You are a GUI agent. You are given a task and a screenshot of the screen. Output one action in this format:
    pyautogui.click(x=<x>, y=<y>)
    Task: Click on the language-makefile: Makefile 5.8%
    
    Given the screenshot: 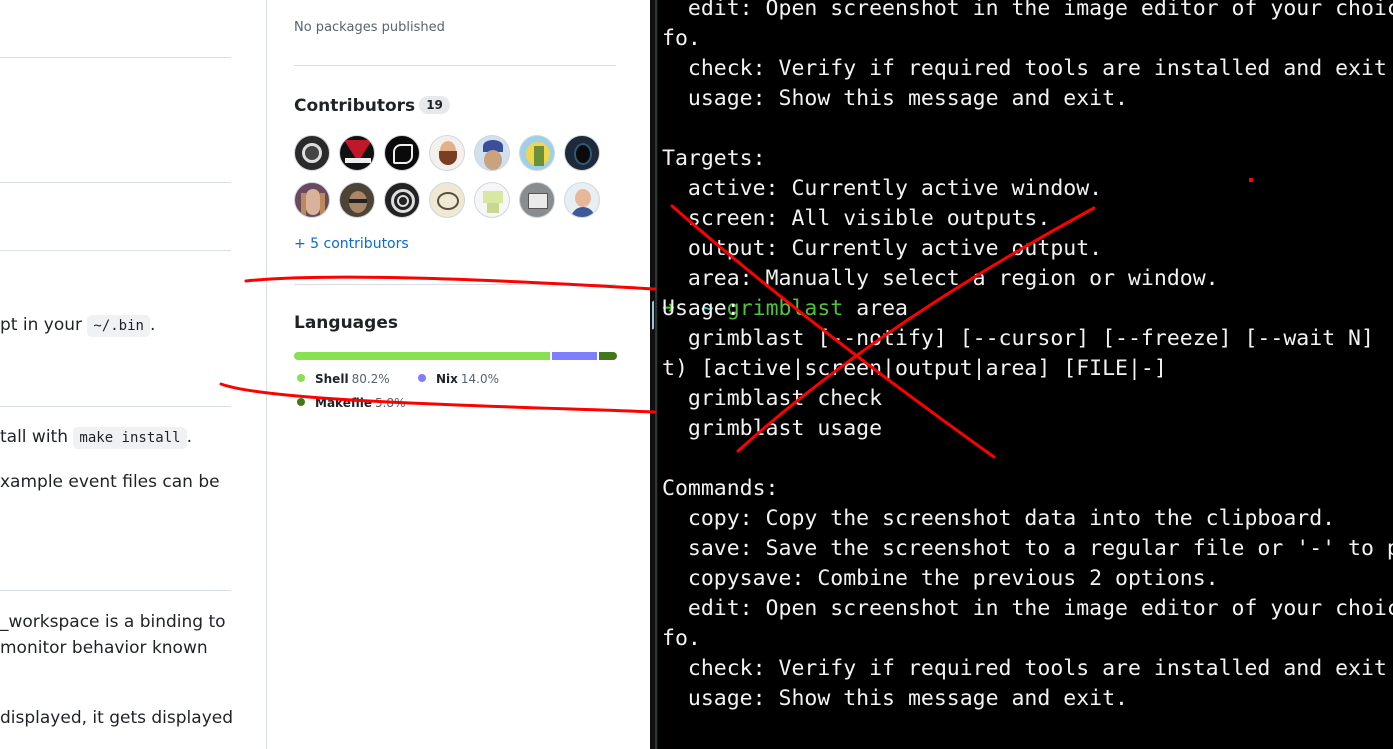 What is the action you would take?
    pyautogui.click(x=351, y=403)
    